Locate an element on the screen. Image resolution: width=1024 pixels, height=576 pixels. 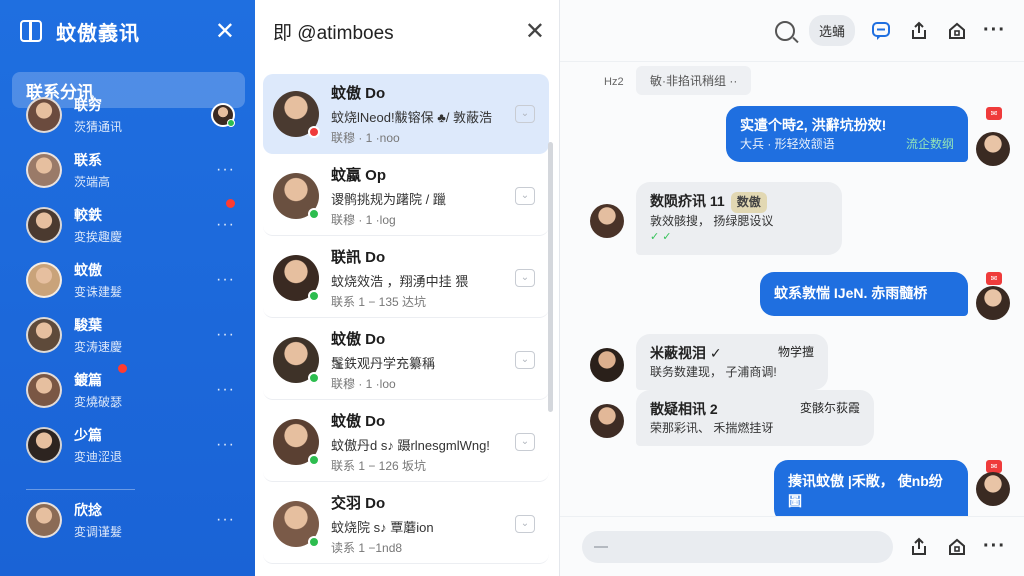
outgoing-message: 蚊系敦惴 IJeN. 赤雨髓桥 is located at coordinates (864, 294).